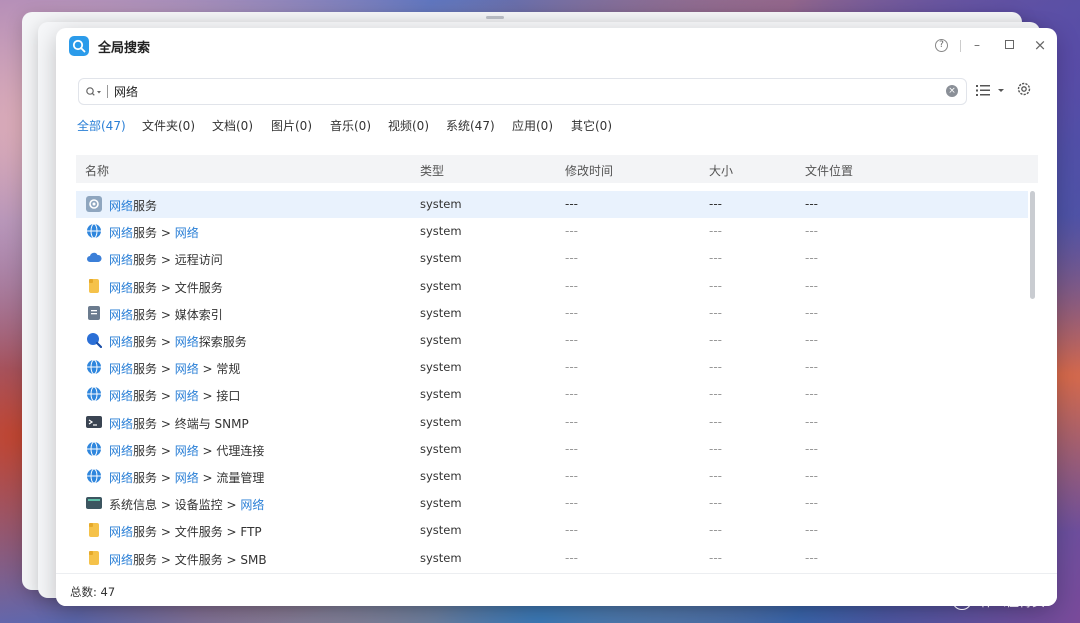 Image resolution: width=1080 pixels, height=623 pixels. I want to click on column-header-modified: 修改时间, so click(589, 170).